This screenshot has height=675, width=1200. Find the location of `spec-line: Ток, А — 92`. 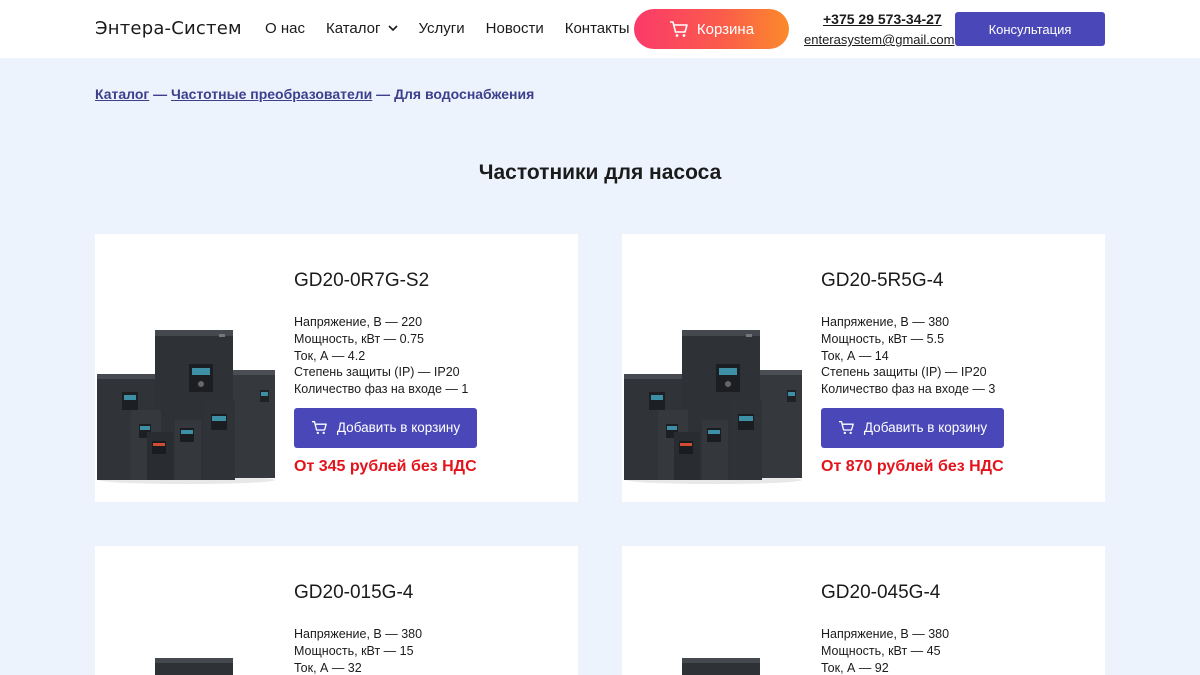

spec-line: Ток, А — 92 is located at coordinates (855, 667).